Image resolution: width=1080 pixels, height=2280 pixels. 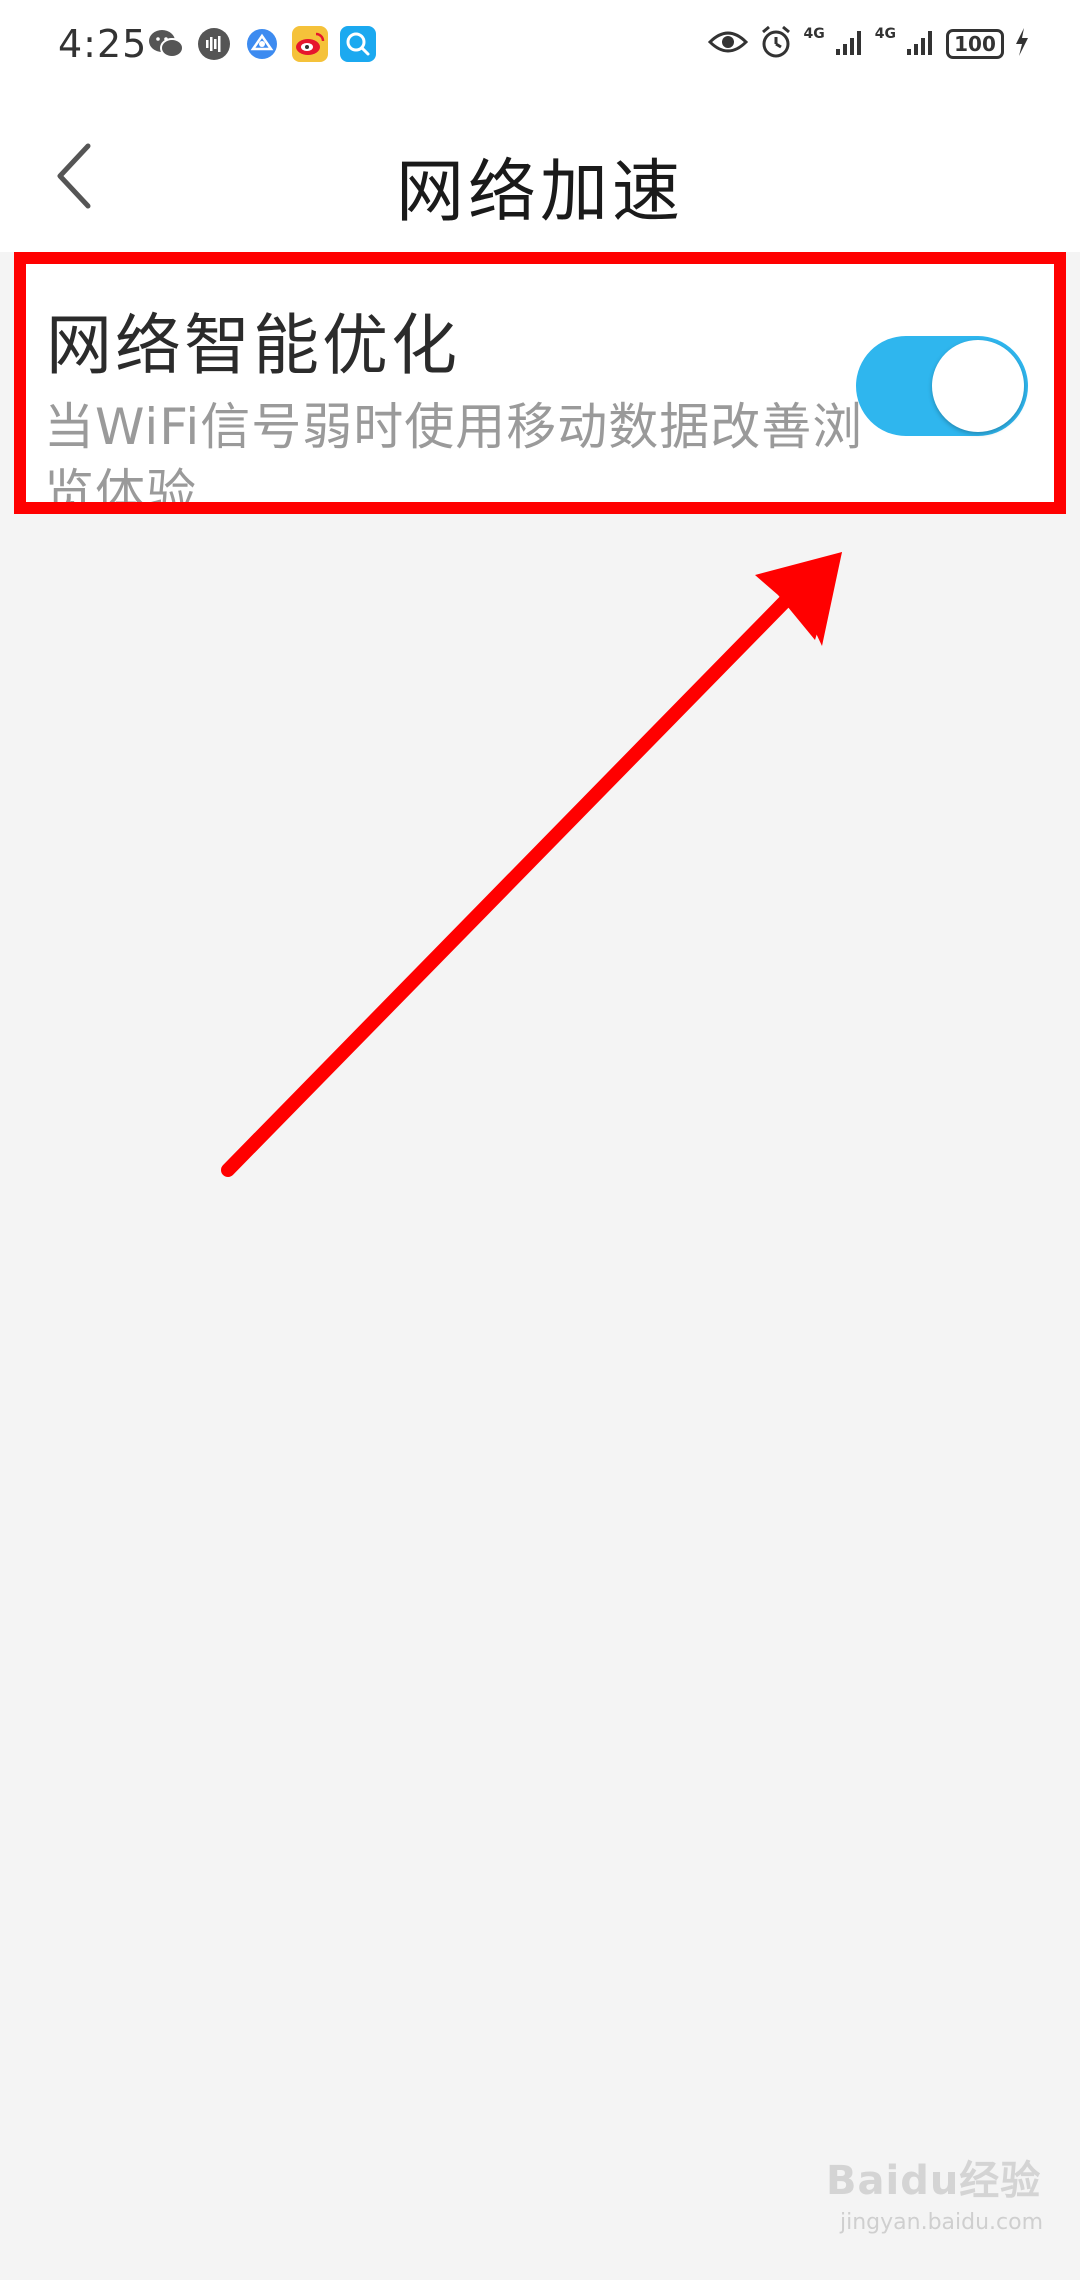 I want to click on header: 网络加速, so click(x=540, y=172).